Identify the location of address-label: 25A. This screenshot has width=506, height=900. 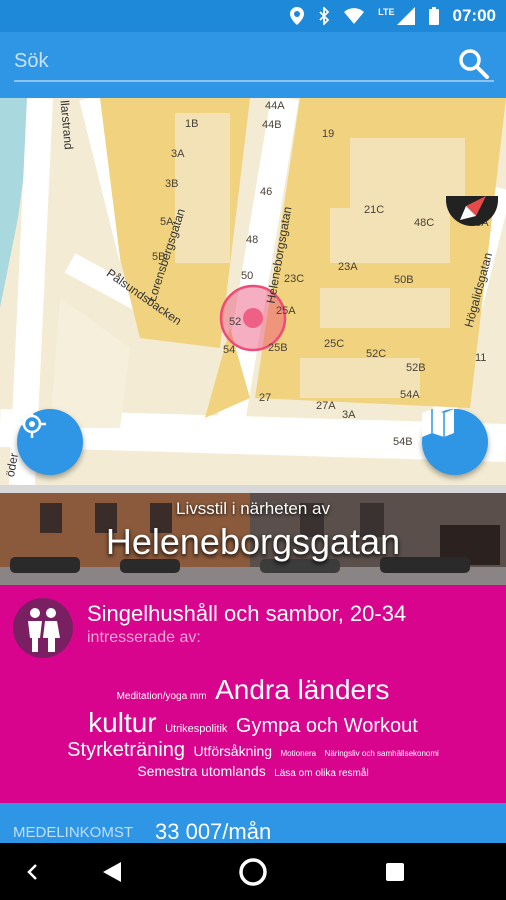
(286, 311).